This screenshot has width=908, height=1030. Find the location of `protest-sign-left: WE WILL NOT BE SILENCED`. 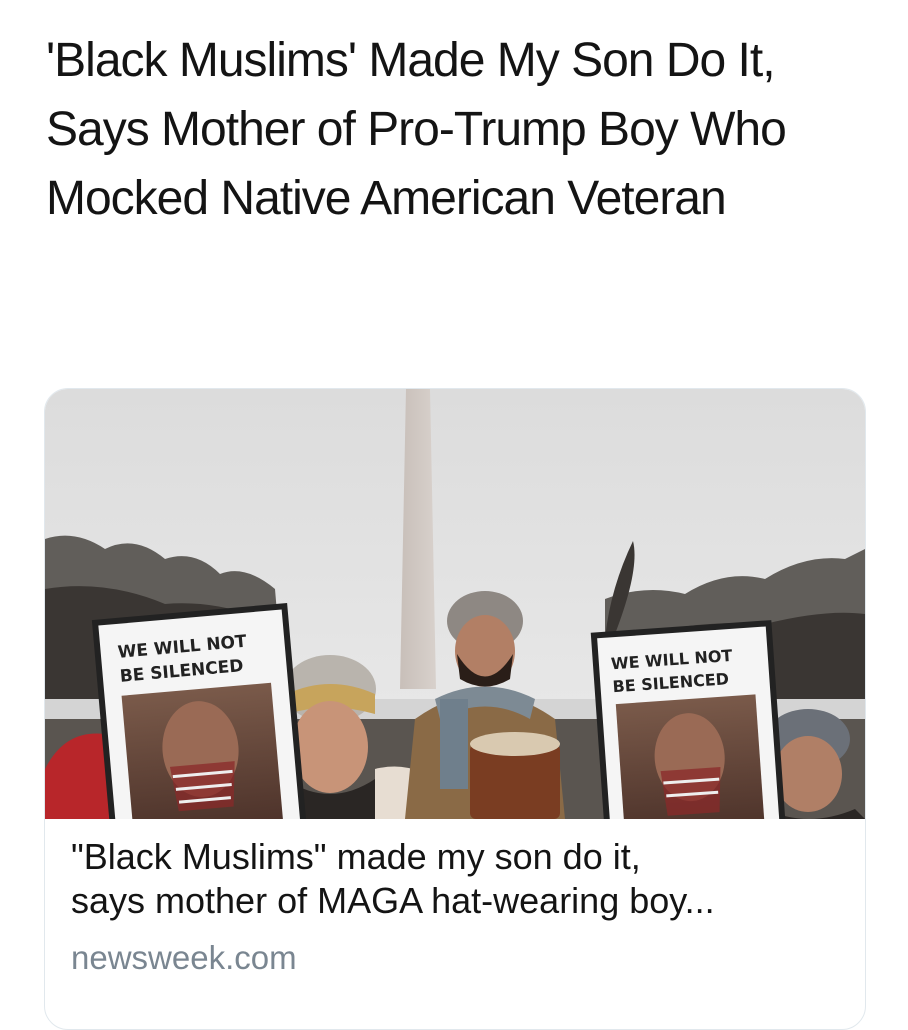

protest-sign-left: WE WILL NOT BE SILENCED is located at coordinates (199, 711).